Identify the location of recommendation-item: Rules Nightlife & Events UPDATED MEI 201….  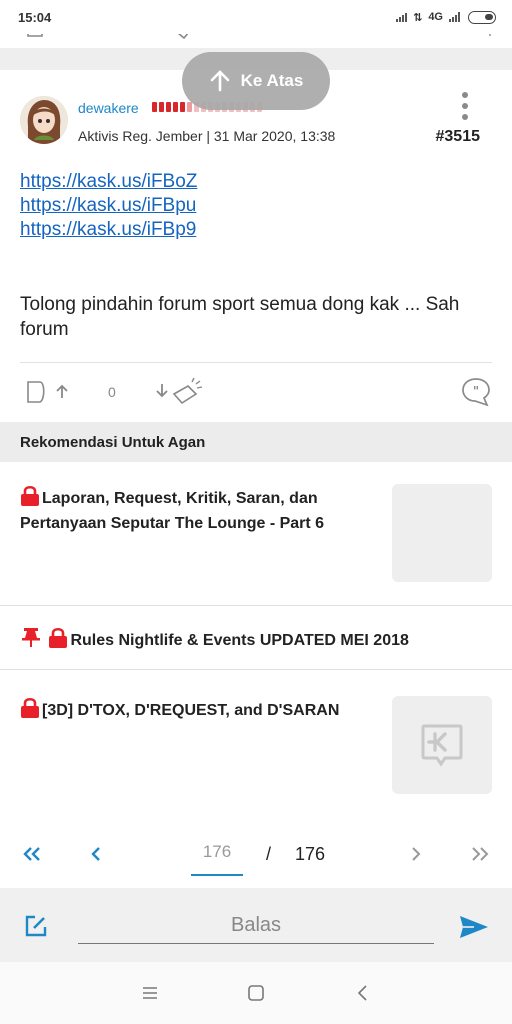
(256, 638).